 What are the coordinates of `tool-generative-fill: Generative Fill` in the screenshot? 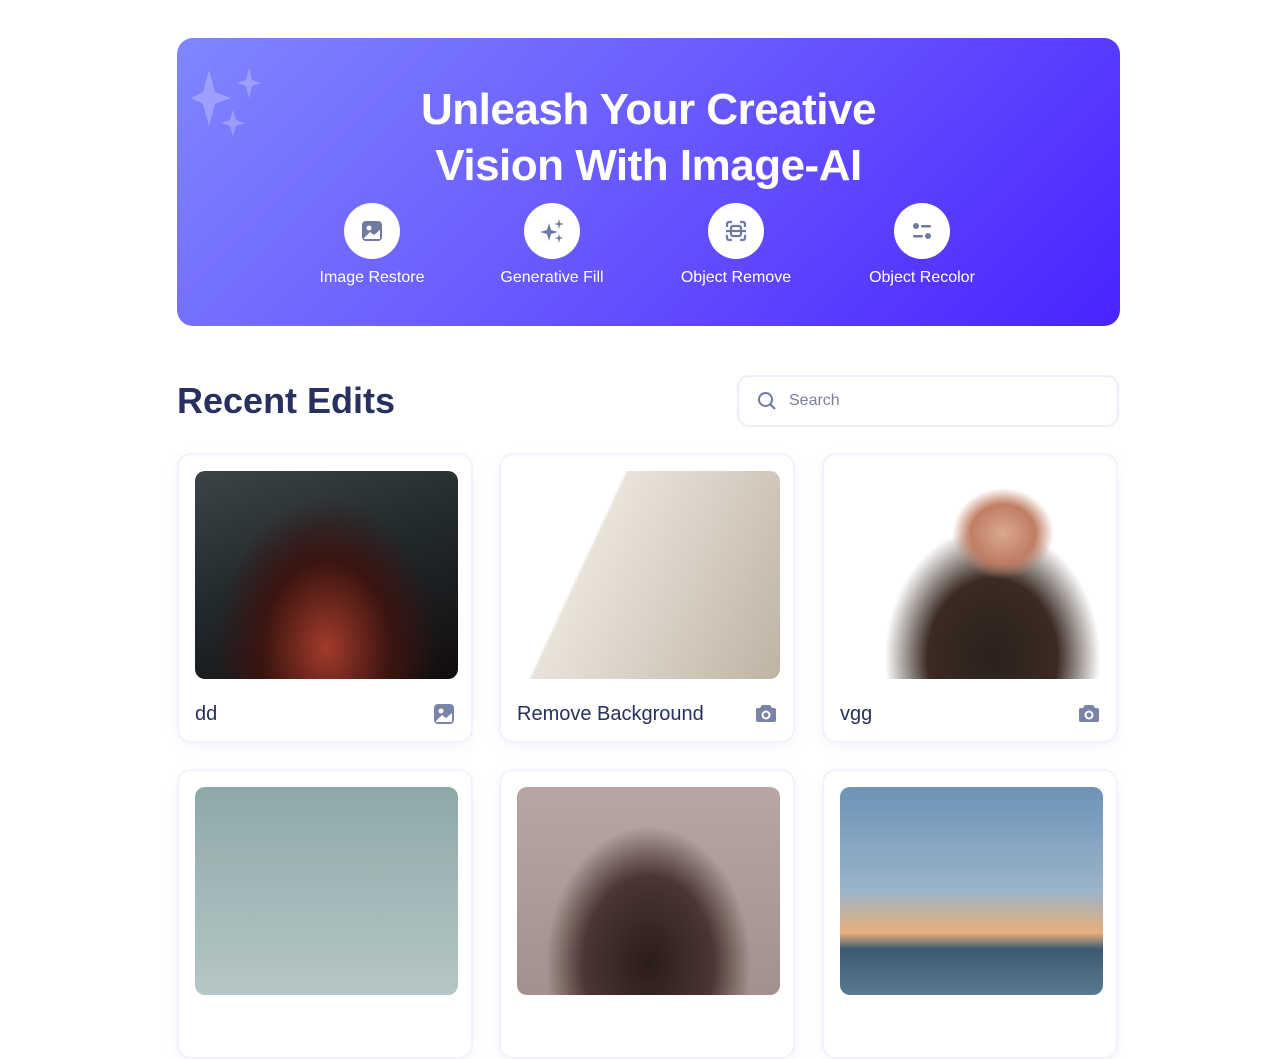 It's located at (552, 245).